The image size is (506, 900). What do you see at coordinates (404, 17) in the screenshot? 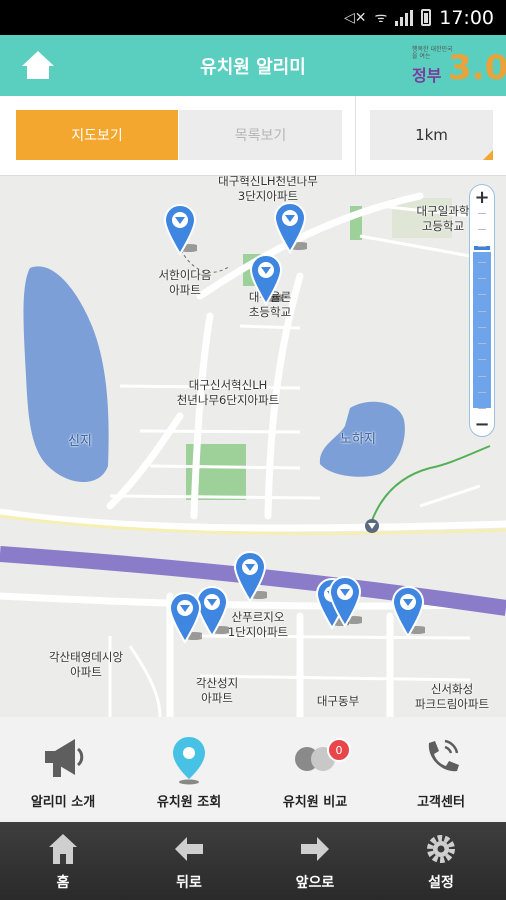
I see `signal-icon` at bounding box center [404, 17].